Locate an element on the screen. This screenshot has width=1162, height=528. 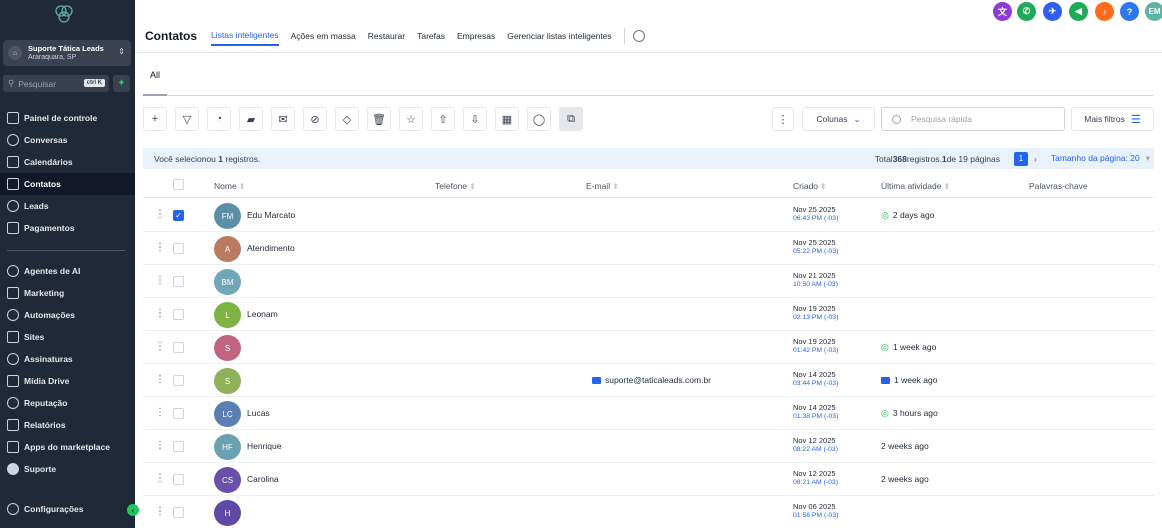
trash-icon: 🗑 is located at coordinates (379, 119).